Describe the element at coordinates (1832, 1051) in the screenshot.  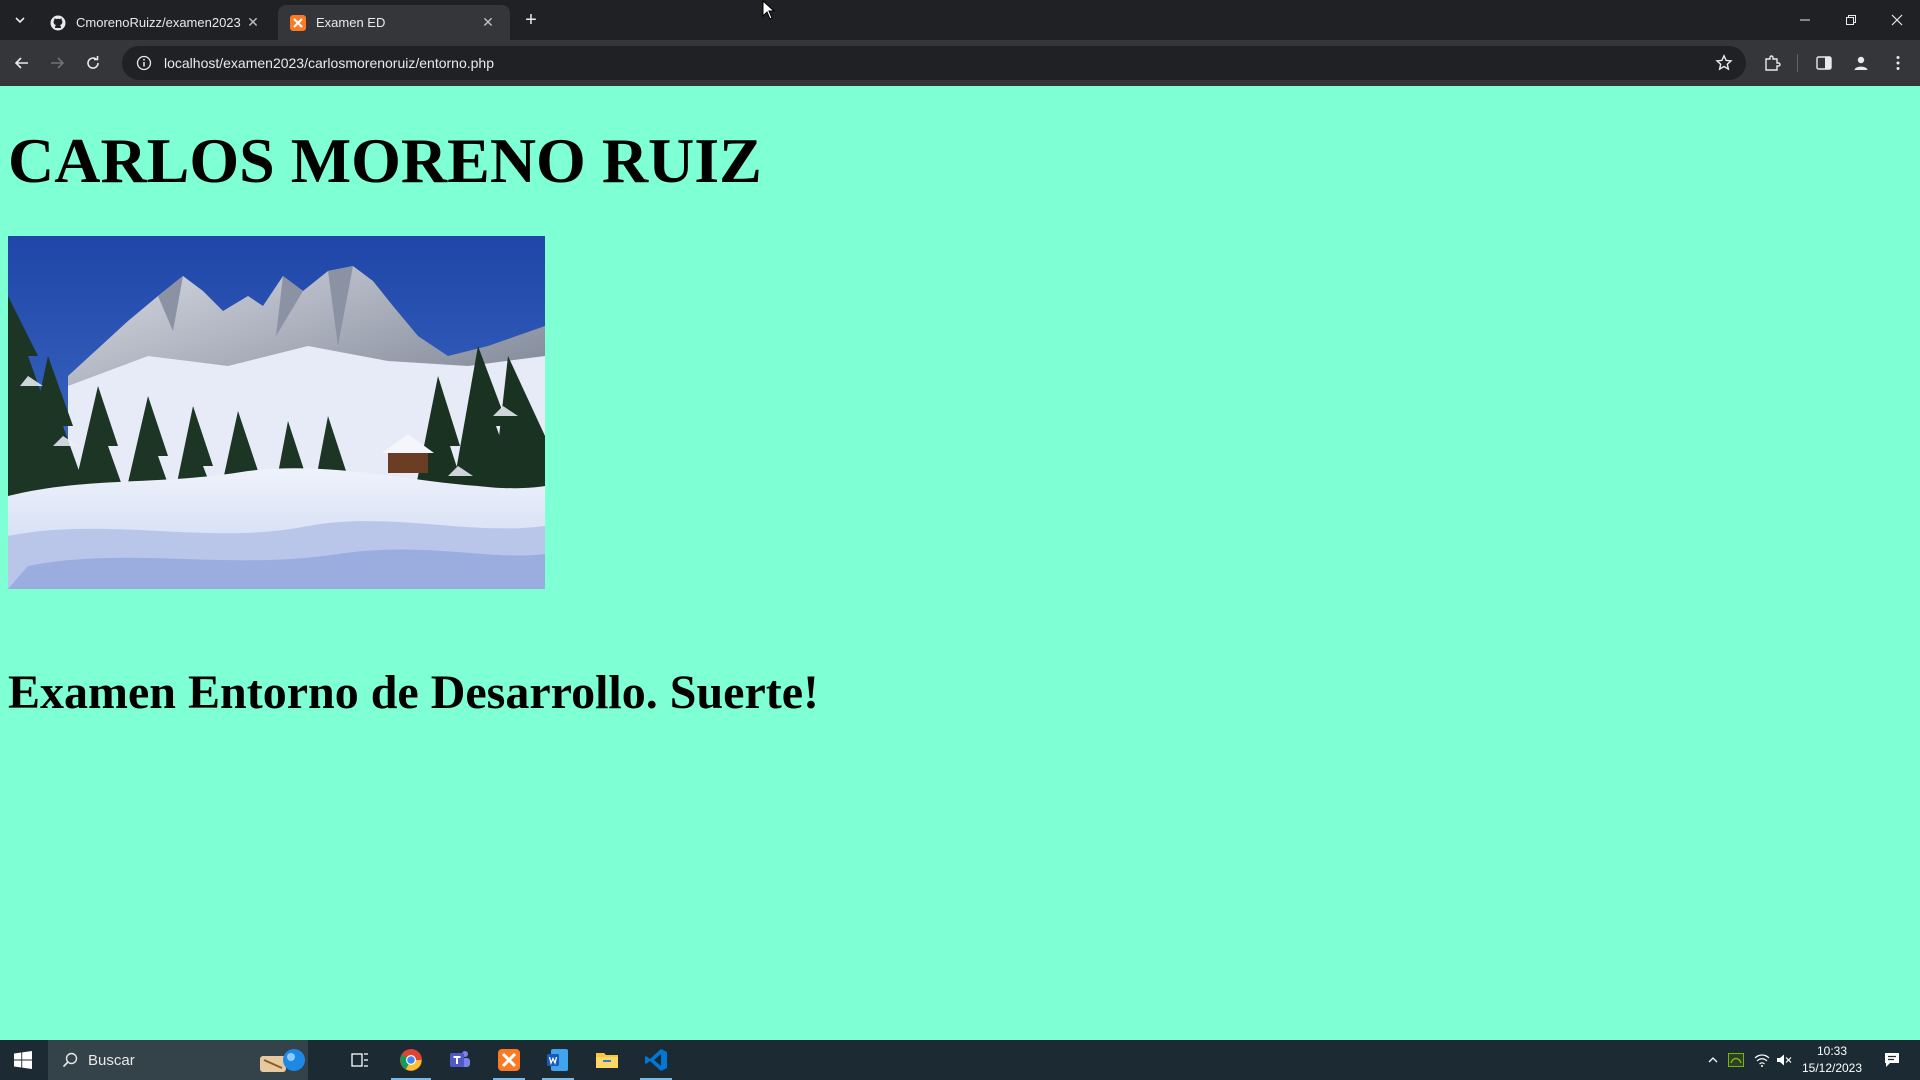
I see `clock-time: 10:33` at that location.